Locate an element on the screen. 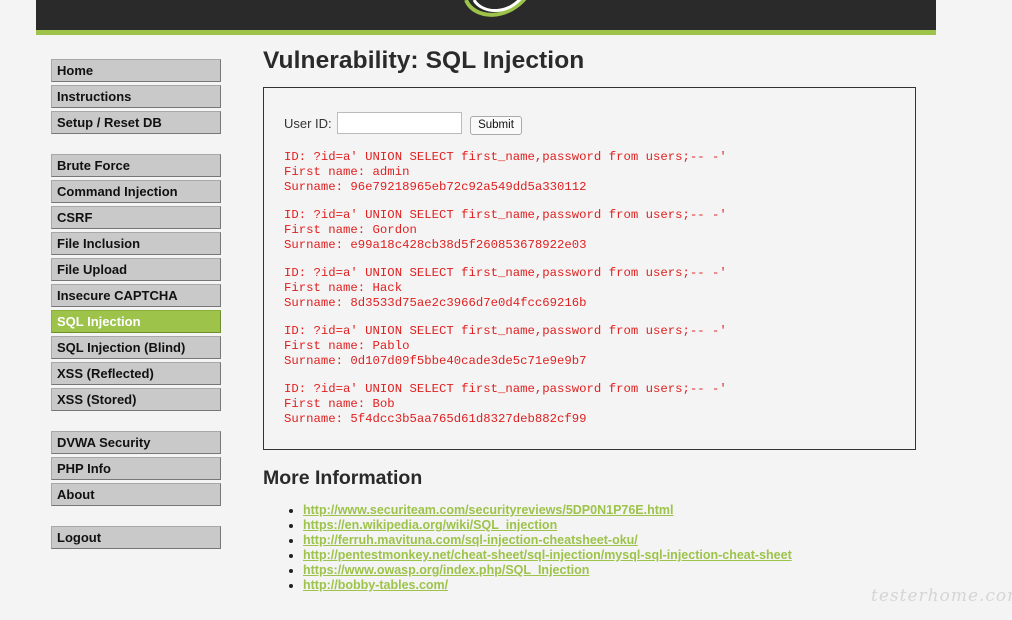  sidebar-item-file-upload: File Upload is located at coordinates (136, 269).